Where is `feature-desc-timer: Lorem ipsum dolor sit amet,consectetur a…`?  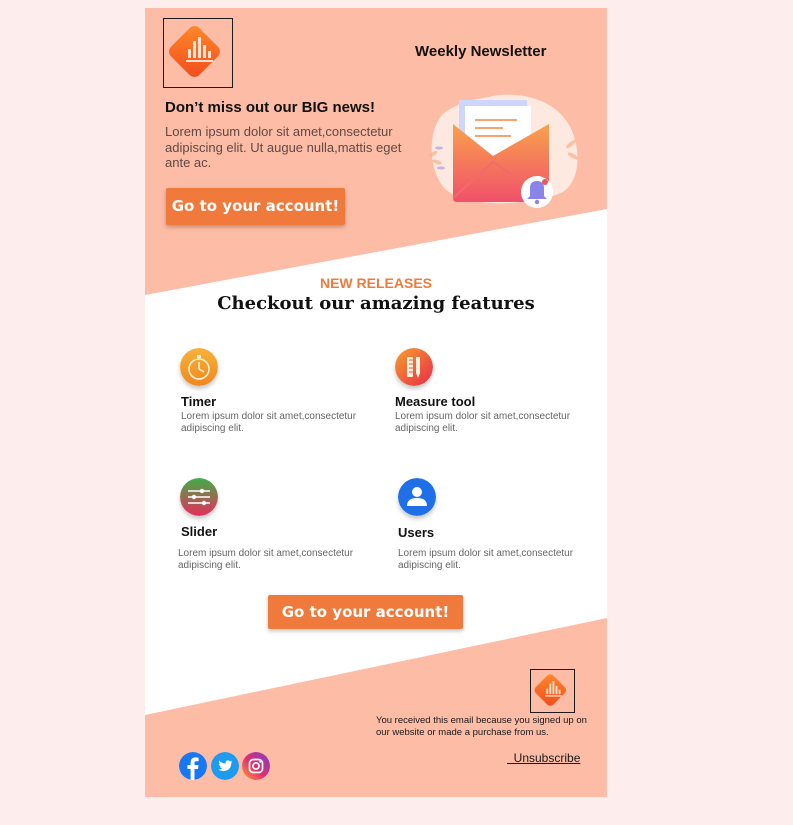
feature-desc-timer: Lorem ipsum dolor sit amet,consectetur a… is located at coordinates (269, 422).